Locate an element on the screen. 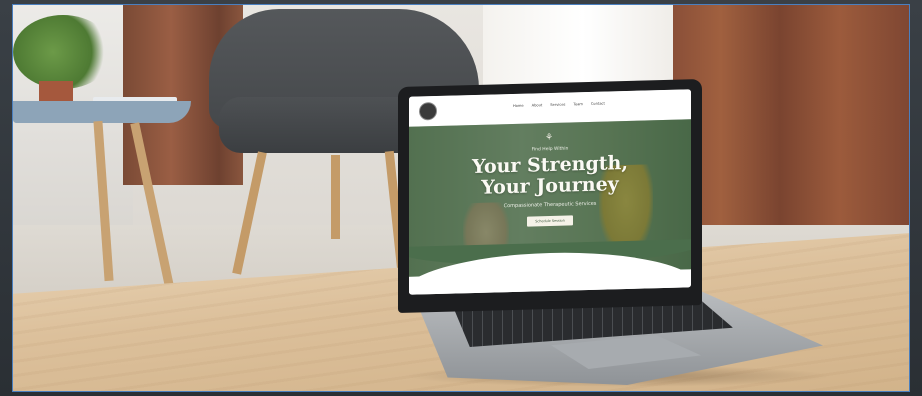 Image resolution: width=922 pixels, height=396 pixels. hero-title: Your Strength, Your Journey is located at coordinates (550, 175).